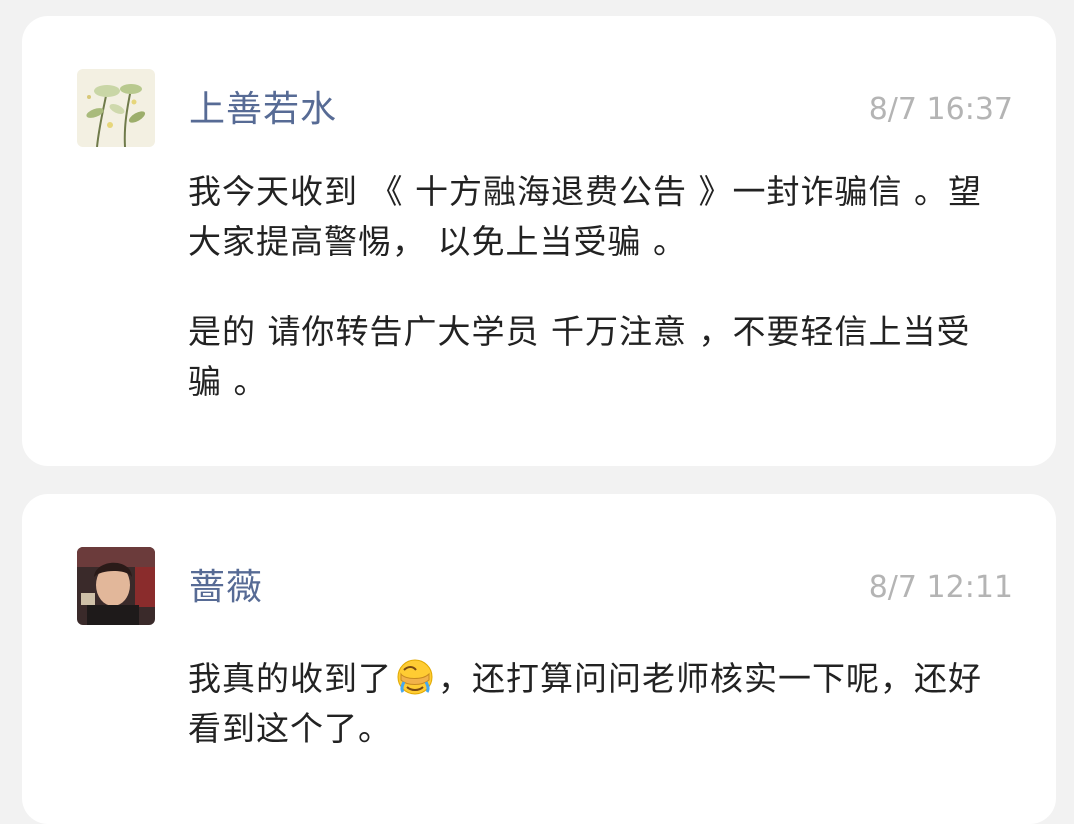  What do you see at coordinates (940, 587) in the screenshot?
I see `comment-time: 8/7 12:11` at bounding box center [940, 587].